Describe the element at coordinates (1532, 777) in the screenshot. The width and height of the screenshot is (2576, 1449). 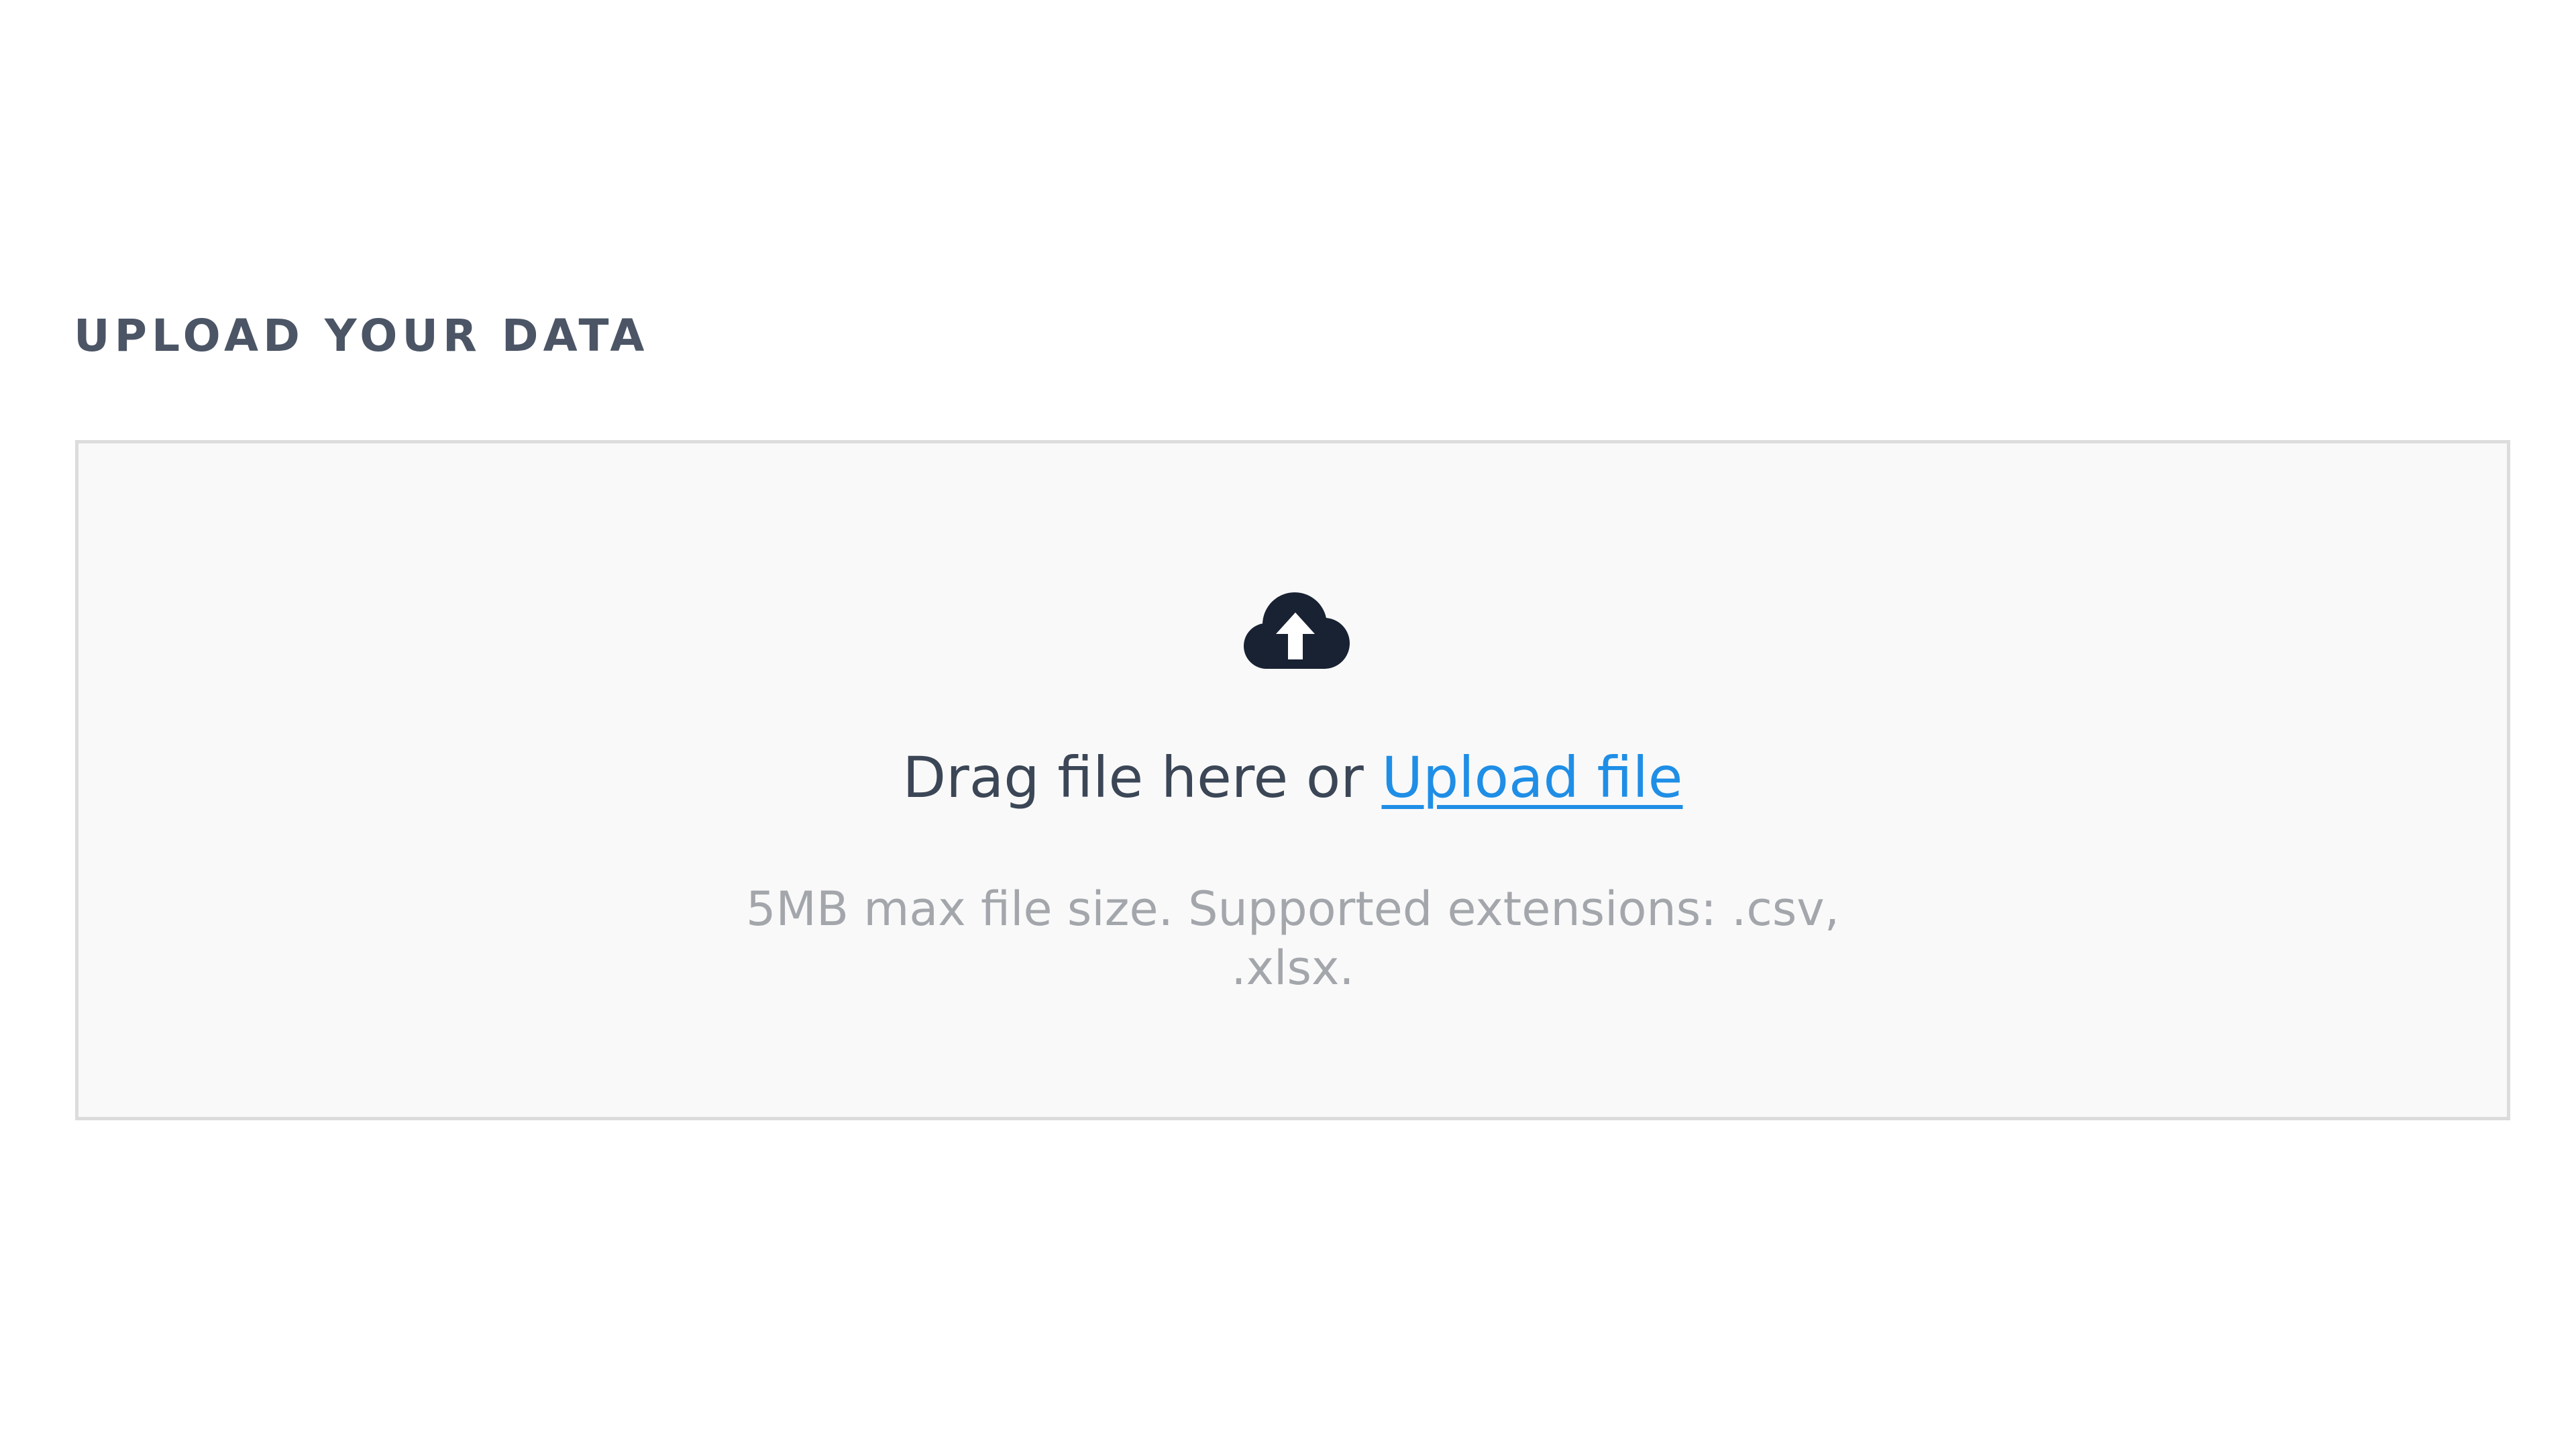
I see `upload-file-link: Upload file` at that location.